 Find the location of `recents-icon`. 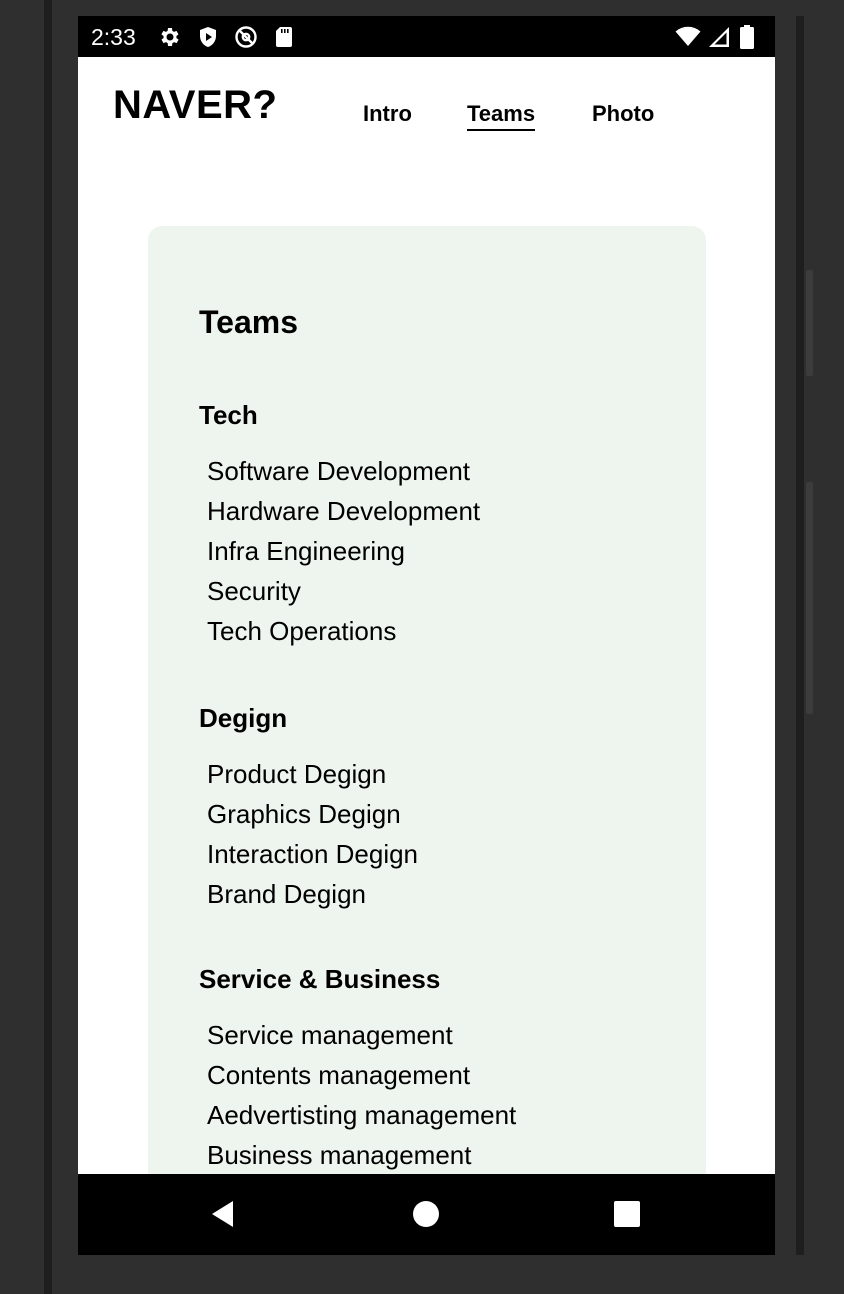

recents-icon is located at coordinates (627, 1216).